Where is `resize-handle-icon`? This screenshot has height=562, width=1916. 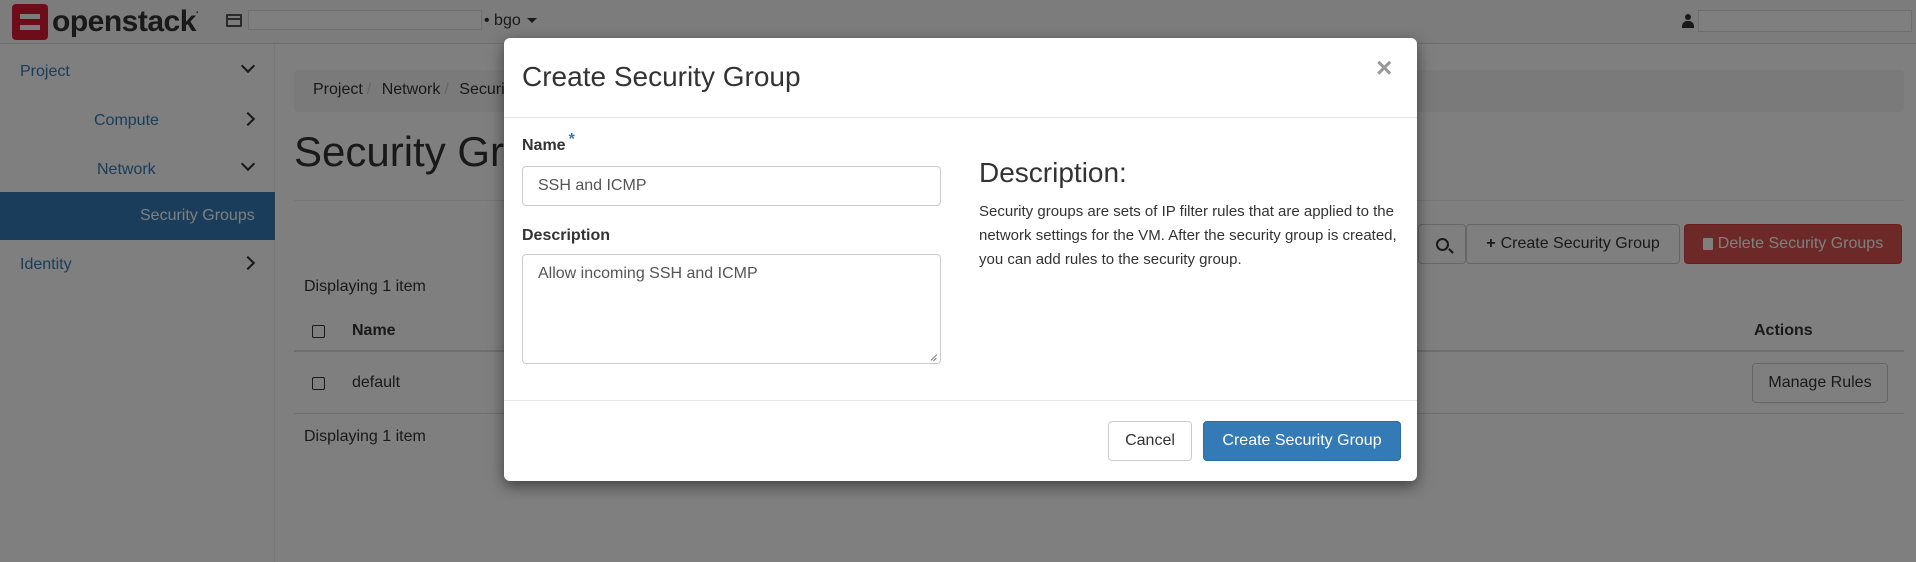 resize-handle-icon is located at coordinates (933, 356).